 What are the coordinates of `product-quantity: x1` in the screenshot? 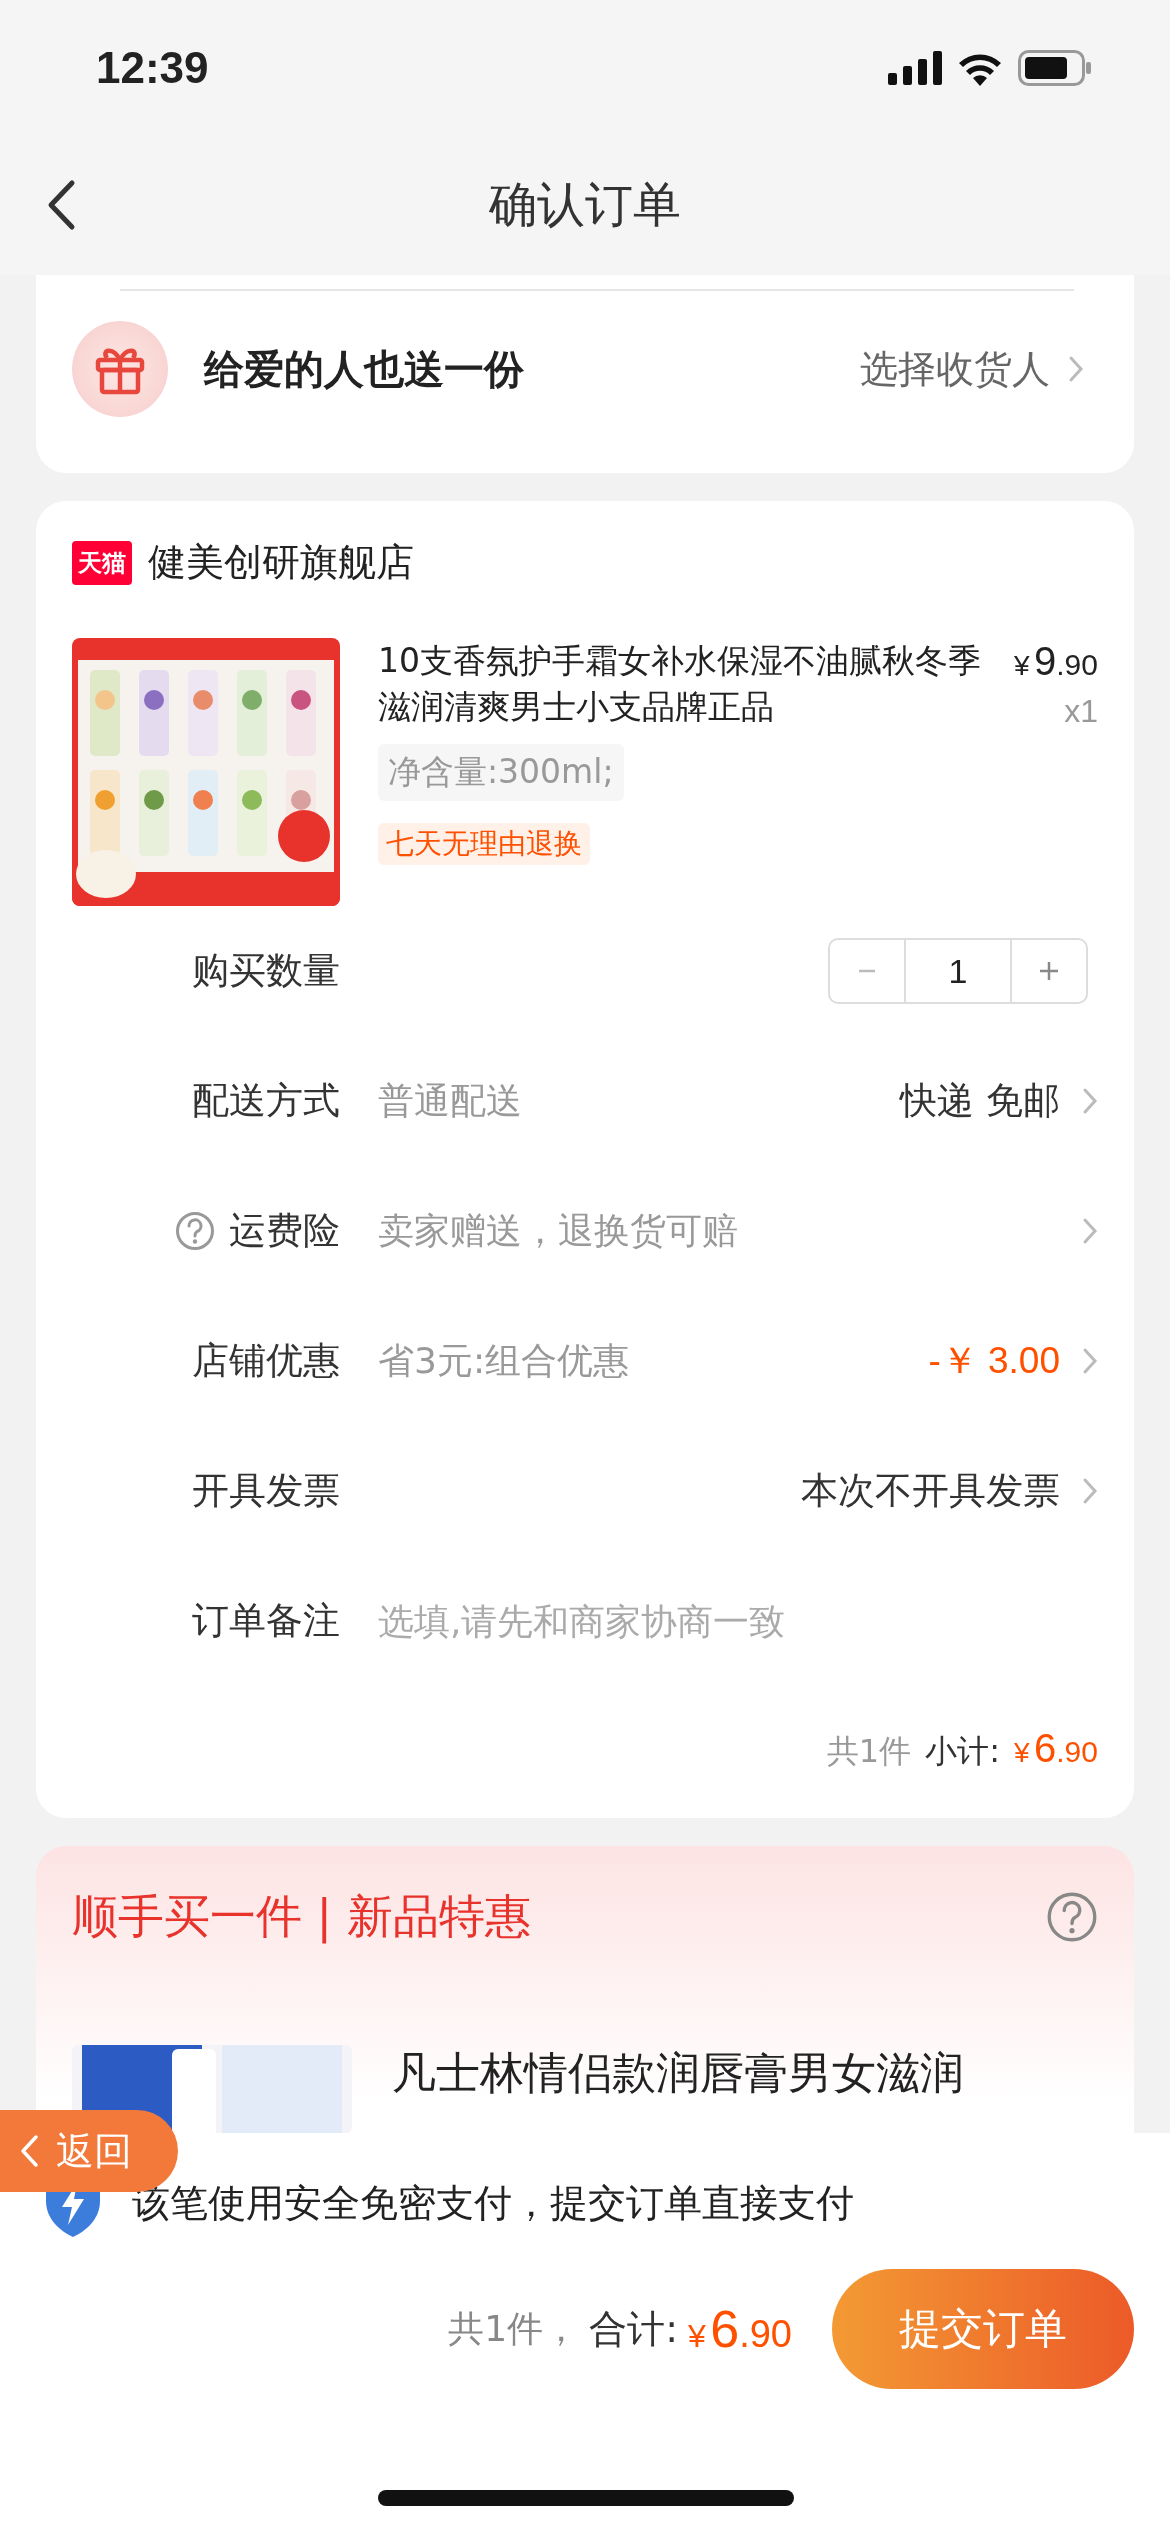 It's located at (1081, 711).